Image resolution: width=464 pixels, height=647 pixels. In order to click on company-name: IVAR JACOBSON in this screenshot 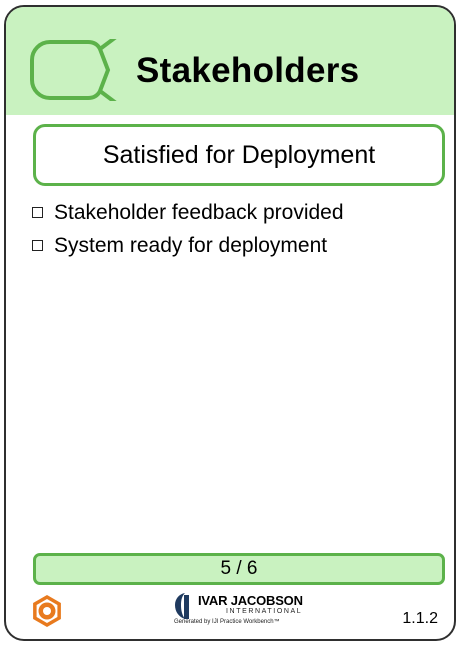, I will do `click(250, 600)`.